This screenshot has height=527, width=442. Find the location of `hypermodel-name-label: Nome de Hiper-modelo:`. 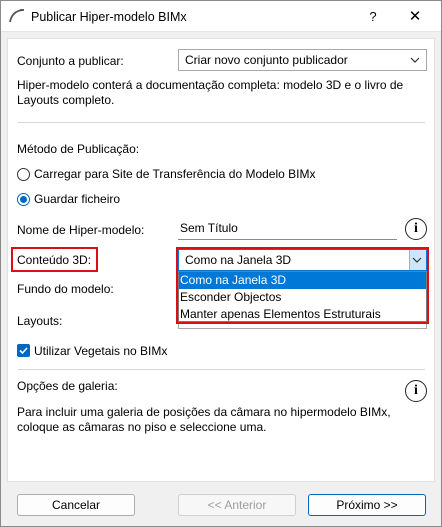

hypermodel-name-label: Nome de Hiper-modelo: is located at coordinates (81, 230).